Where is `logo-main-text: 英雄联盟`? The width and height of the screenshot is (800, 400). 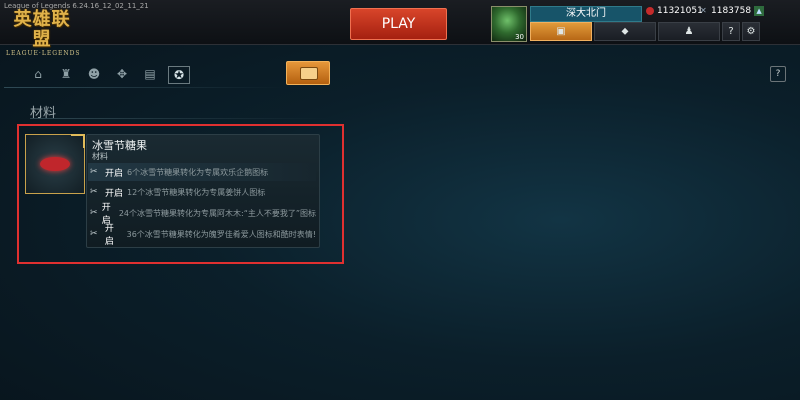
logo-main-text: 英雄联盟 is located at coordinates (42, 29).